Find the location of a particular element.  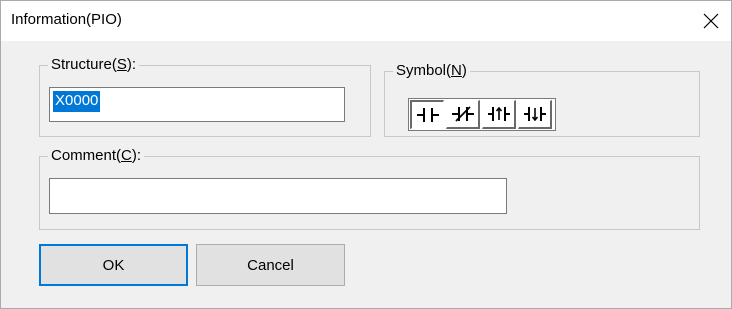

comment-label: Comment(C): is located at coordinates (96, 156).